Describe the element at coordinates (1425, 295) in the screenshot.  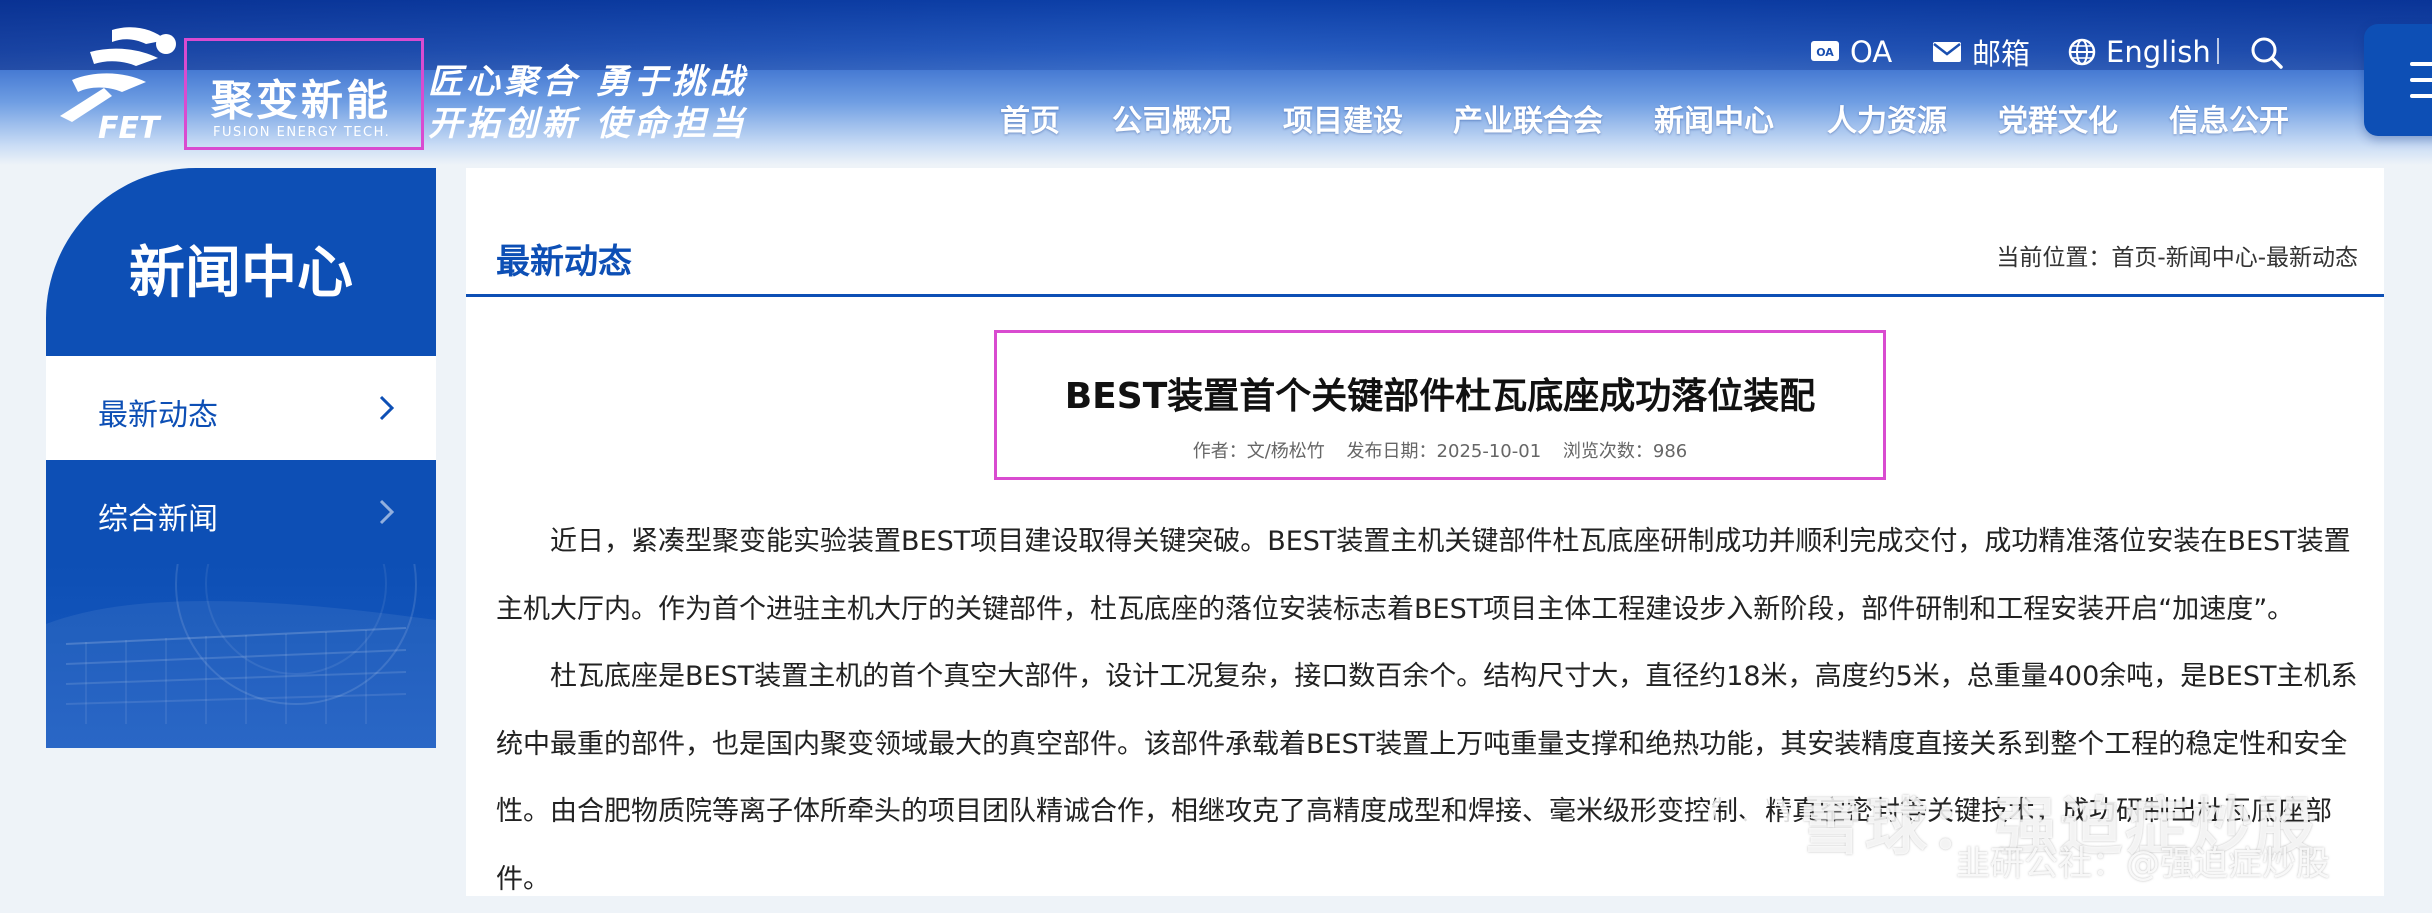
I see `section-divider` at that location.